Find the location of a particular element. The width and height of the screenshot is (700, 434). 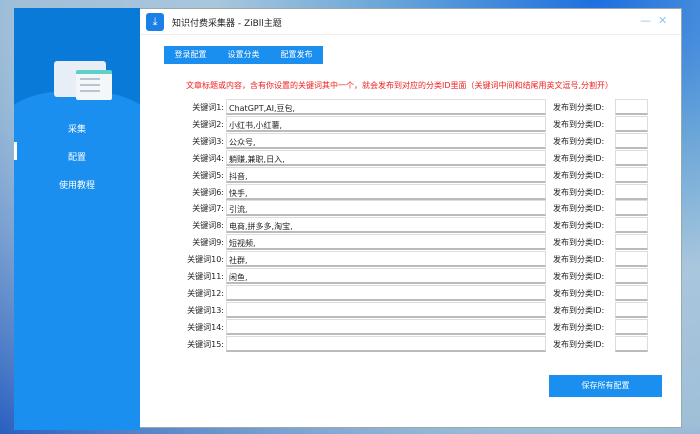

sidebar-item-tutorial: 使用教程 is located at coordinates (77, 184).